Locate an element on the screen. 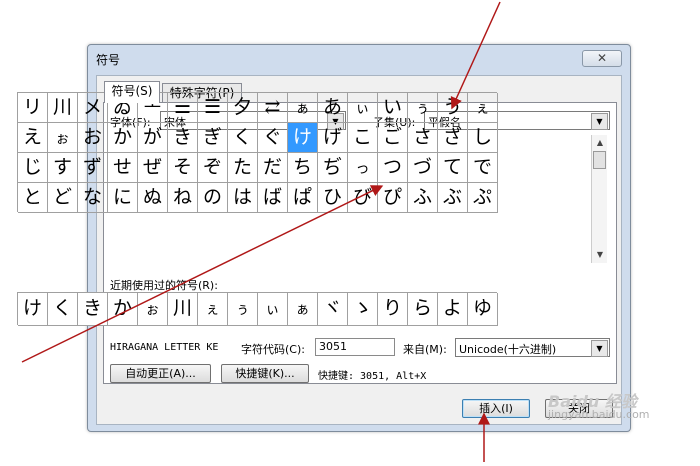 Image resolution: width=700 pixels, height=466 pixels. symbol-cell: ふ is located at coordinates (423, 198).